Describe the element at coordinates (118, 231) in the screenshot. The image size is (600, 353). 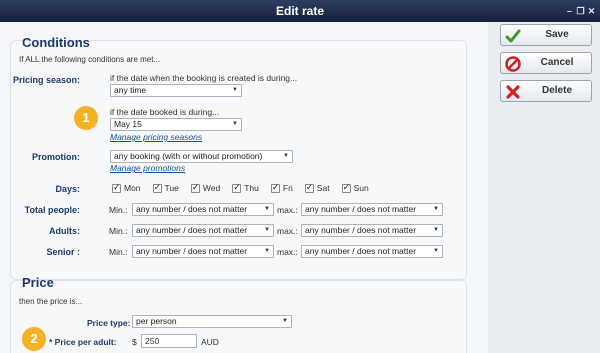
I see `adults-min-label: Min.:` at that location.